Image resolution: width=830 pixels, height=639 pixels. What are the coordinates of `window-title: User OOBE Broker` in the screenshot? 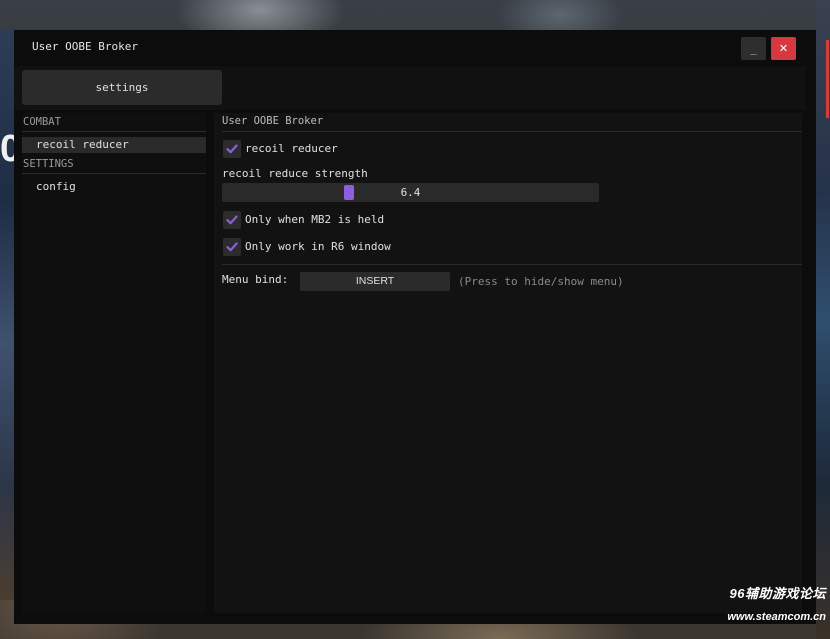 It's located at (85, 46).